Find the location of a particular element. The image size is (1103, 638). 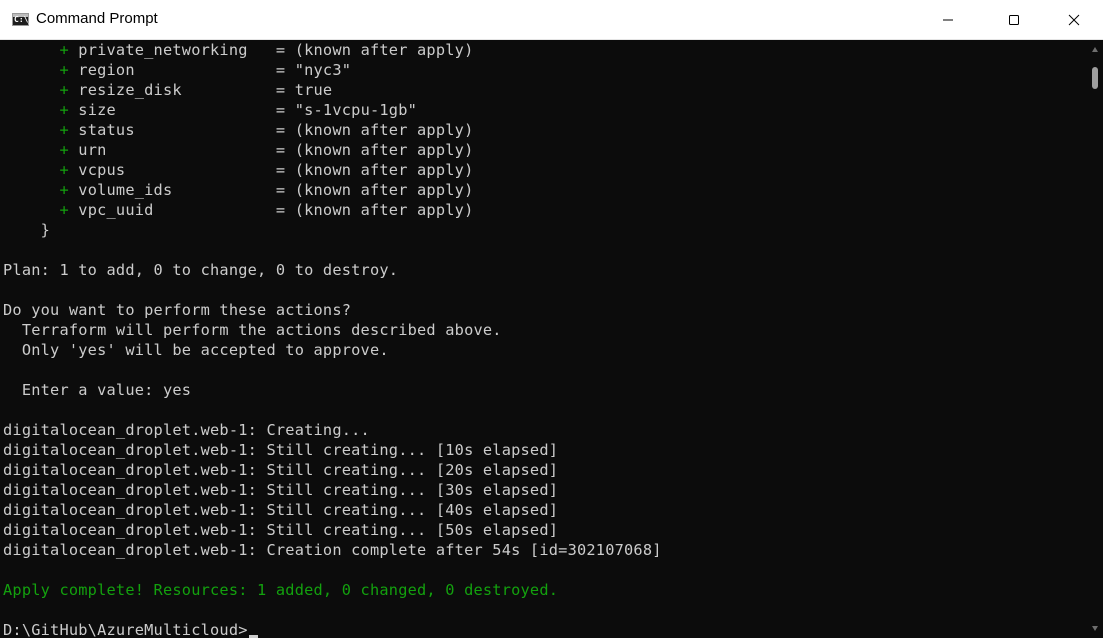

maximize-button is located at coordinates (1014, 20).